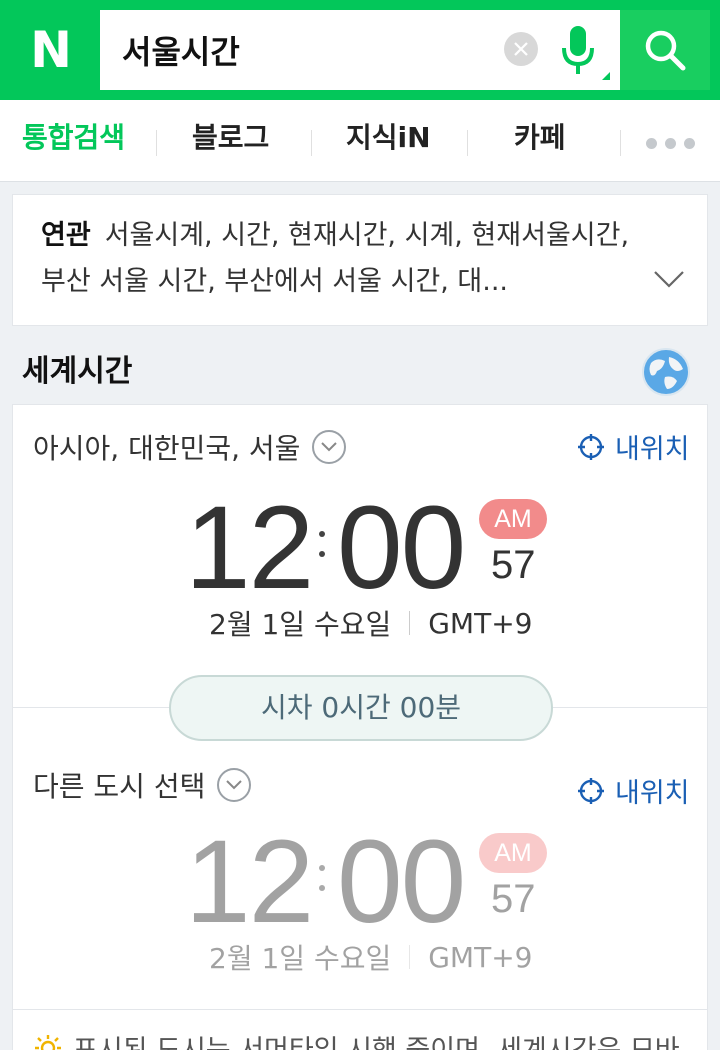 Image resolution: width=720 pixels, height=1050 pixels. I want to click on related-title: 연관, so click(66, 235).